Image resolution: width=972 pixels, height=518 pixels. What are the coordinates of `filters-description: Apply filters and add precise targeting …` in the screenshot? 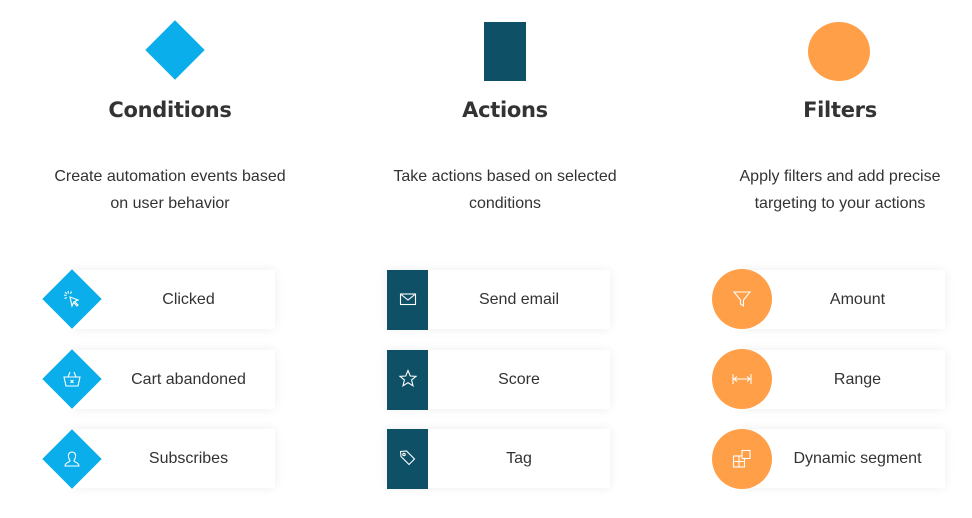 It's located at (840, 190).